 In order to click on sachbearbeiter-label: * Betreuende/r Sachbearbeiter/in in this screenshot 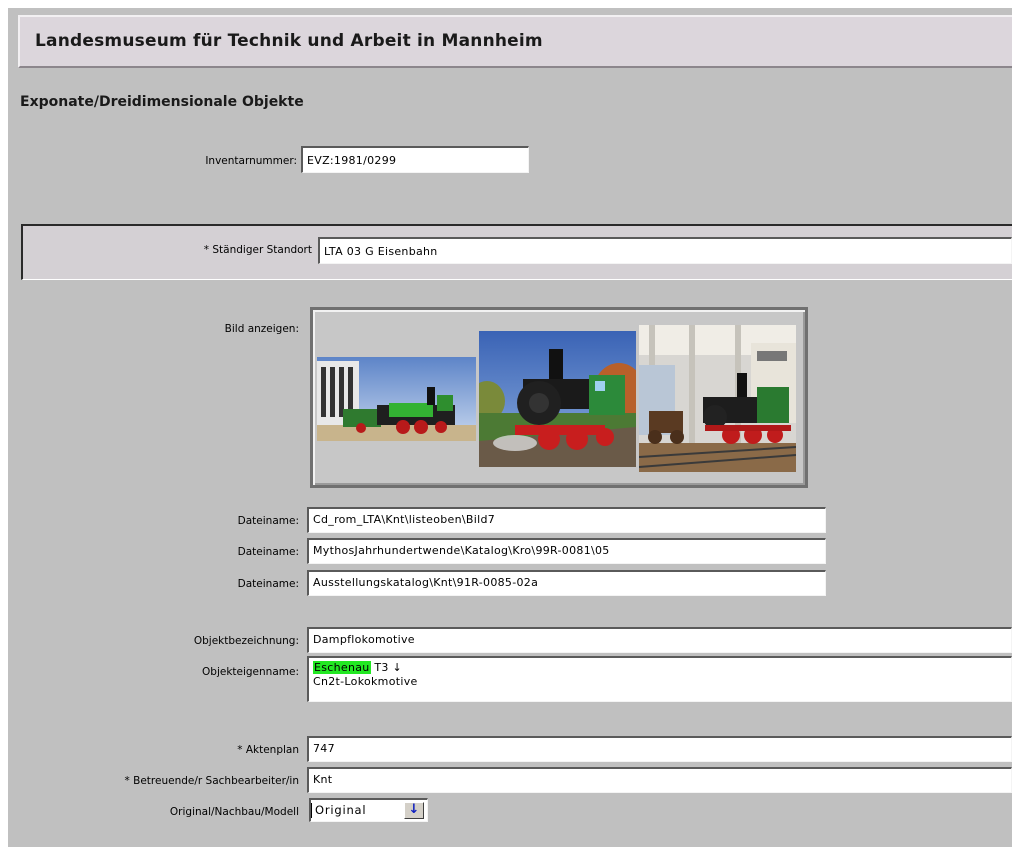, I will do `click(211, 781)`.